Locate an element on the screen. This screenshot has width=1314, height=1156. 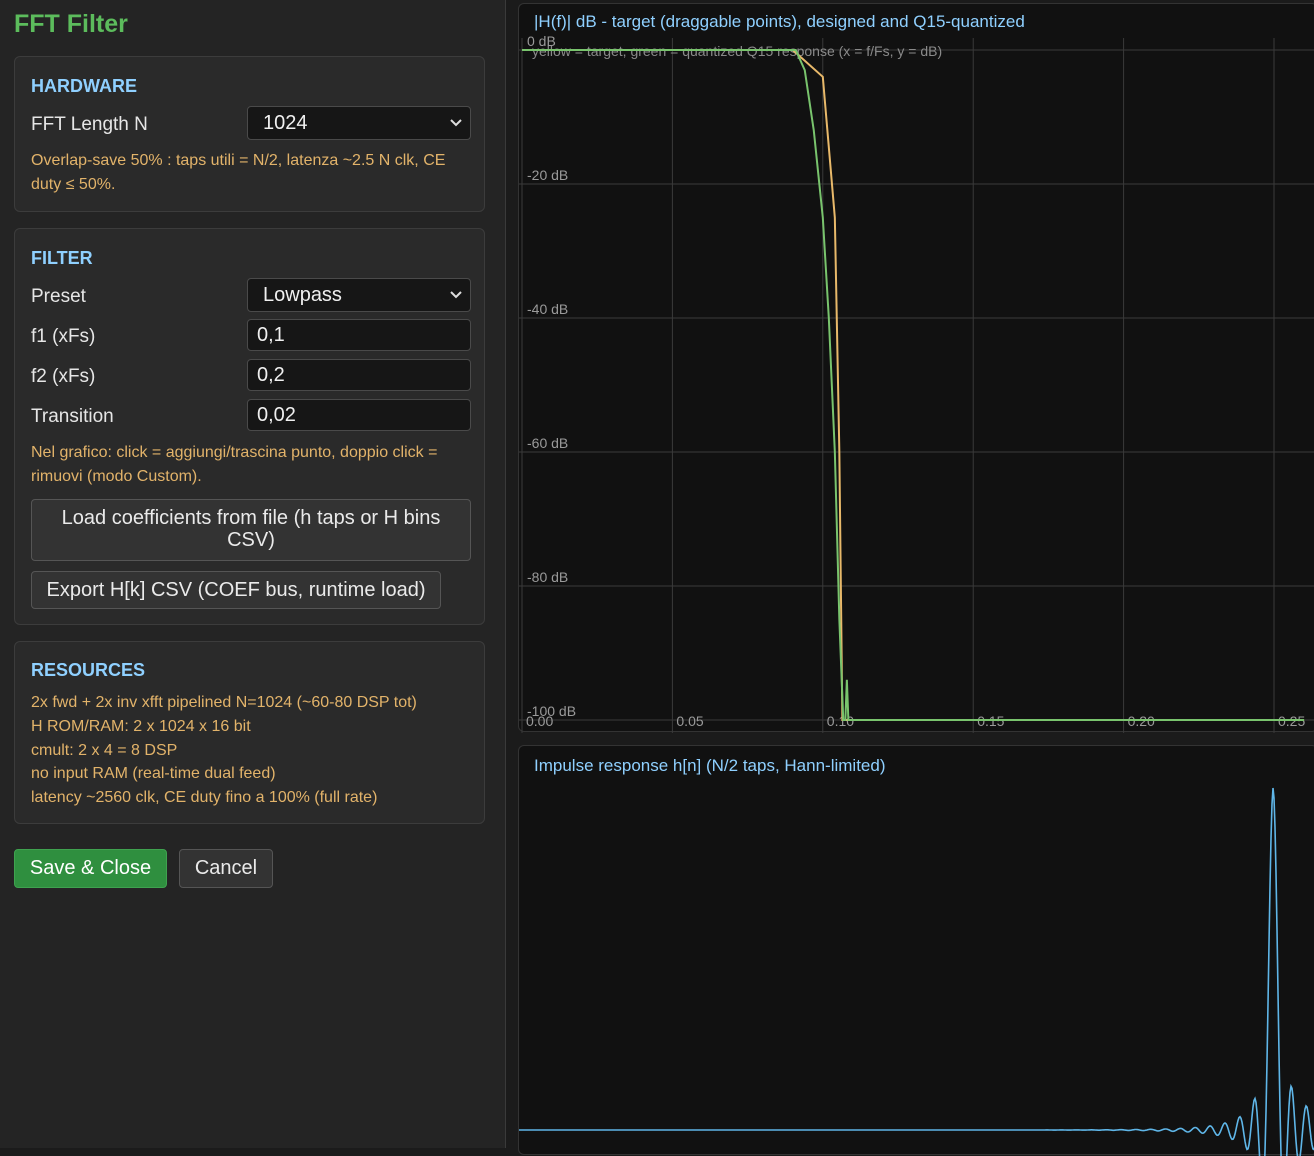
y-tick-label: -80 dB is located at coordinates (547, 577).